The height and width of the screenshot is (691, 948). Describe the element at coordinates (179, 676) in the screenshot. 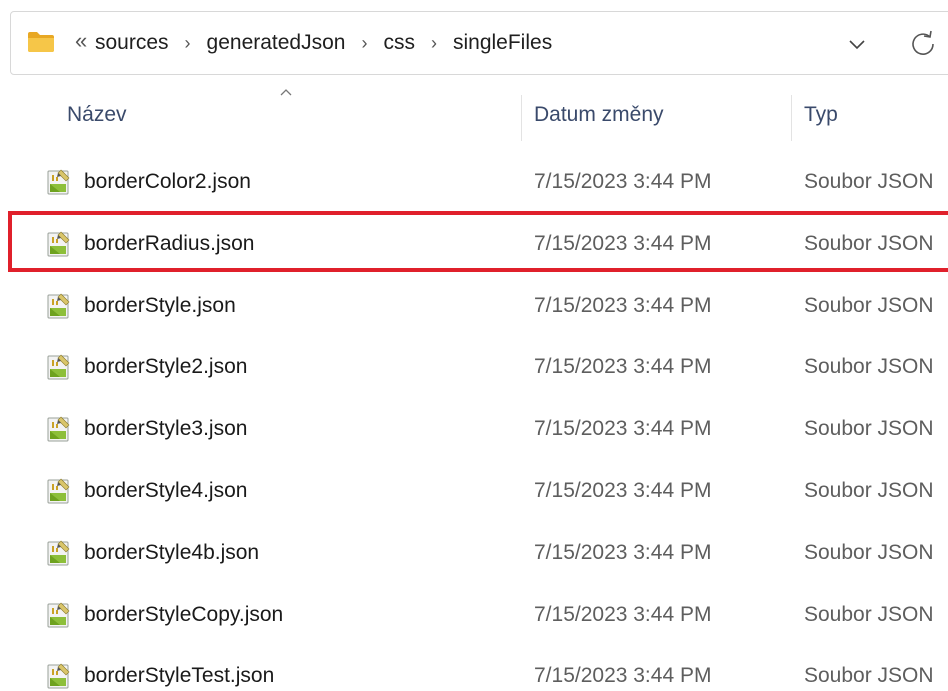

I see `file-name: borderStyleTest.json` at that location.